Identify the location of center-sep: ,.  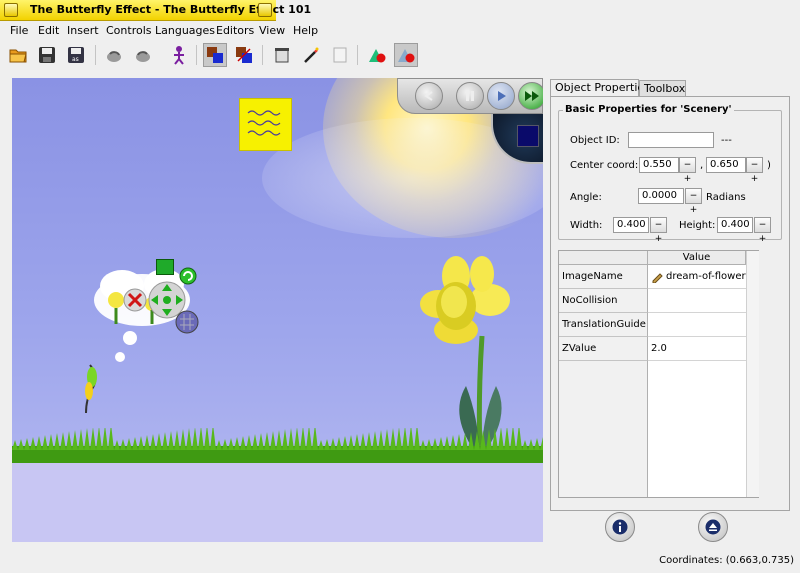
(702, 165).